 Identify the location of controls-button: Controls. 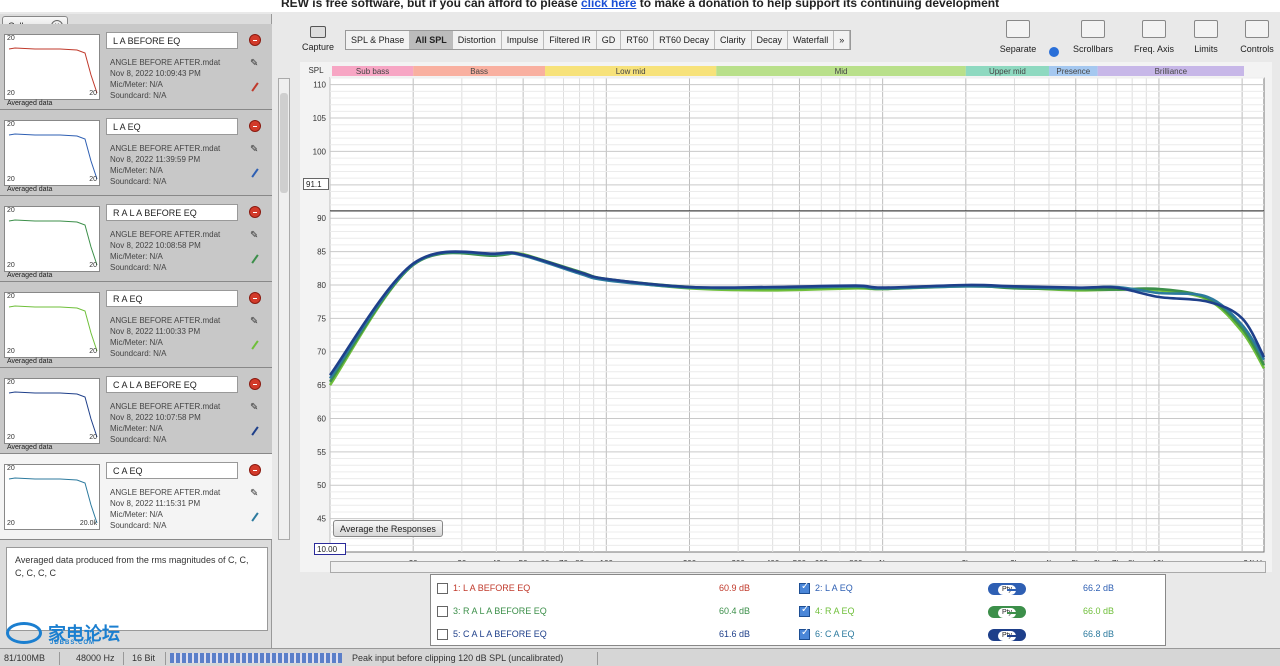
(1257, 40).